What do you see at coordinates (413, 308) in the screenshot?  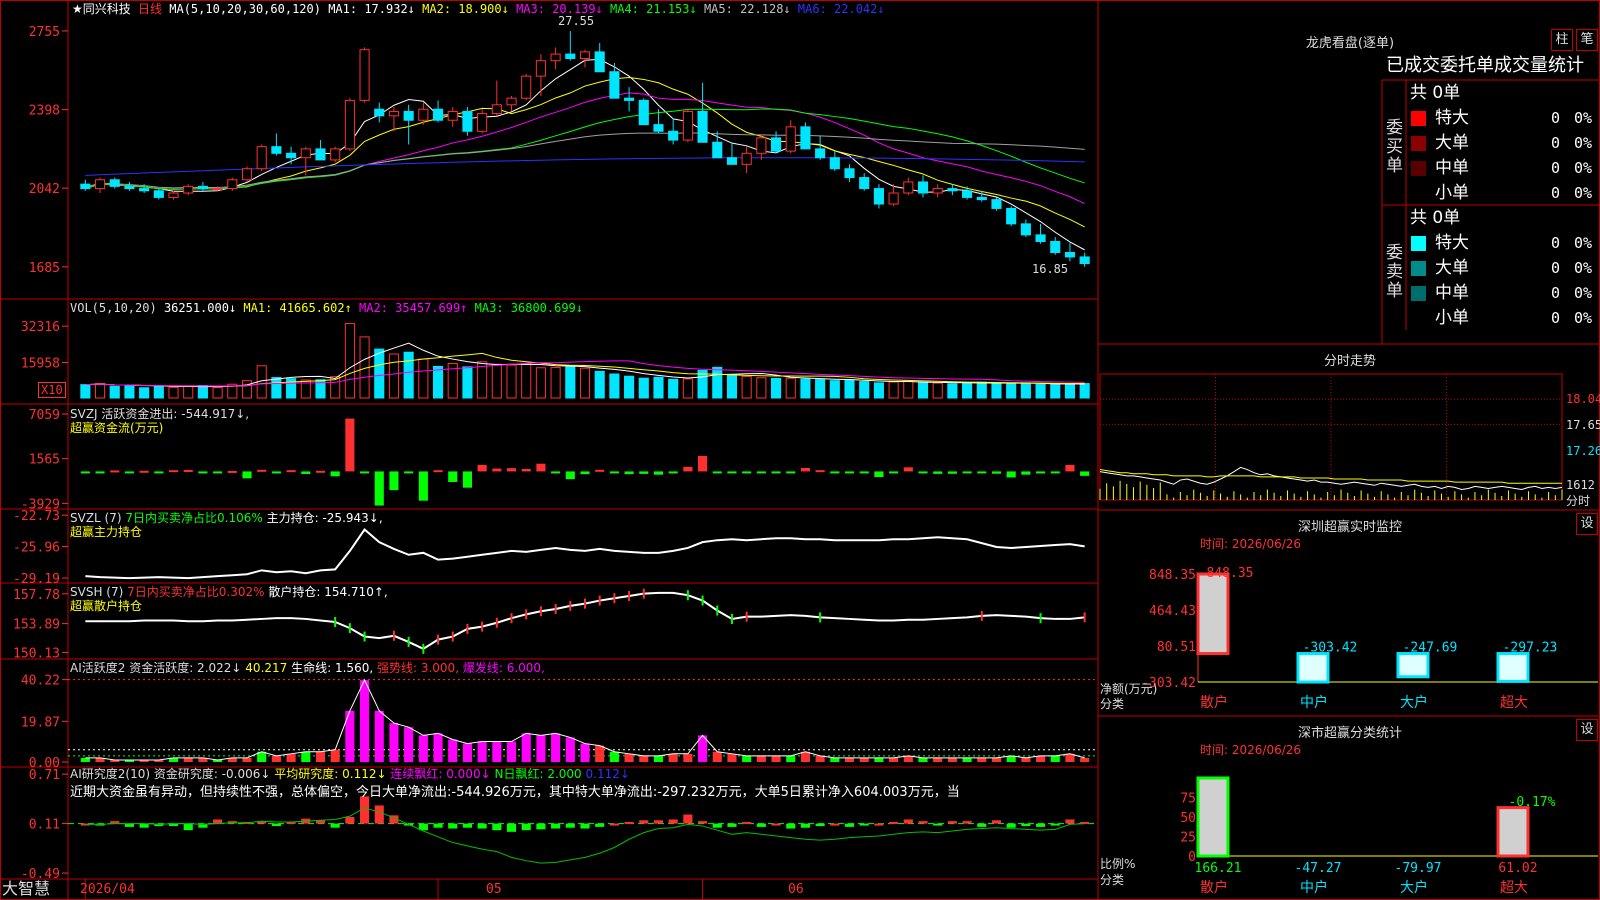 I see `vol-ma2: MA2: 35457.699↑` at bounding box center [413, 308].